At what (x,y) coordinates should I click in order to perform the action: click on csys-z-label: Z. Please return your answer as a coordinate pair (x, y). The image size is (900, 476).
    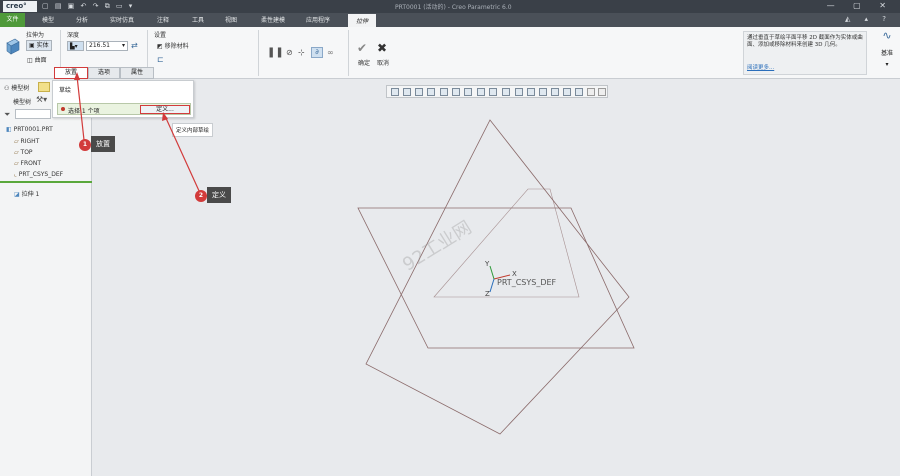
    Looking at the image, I should click on (487, 294).